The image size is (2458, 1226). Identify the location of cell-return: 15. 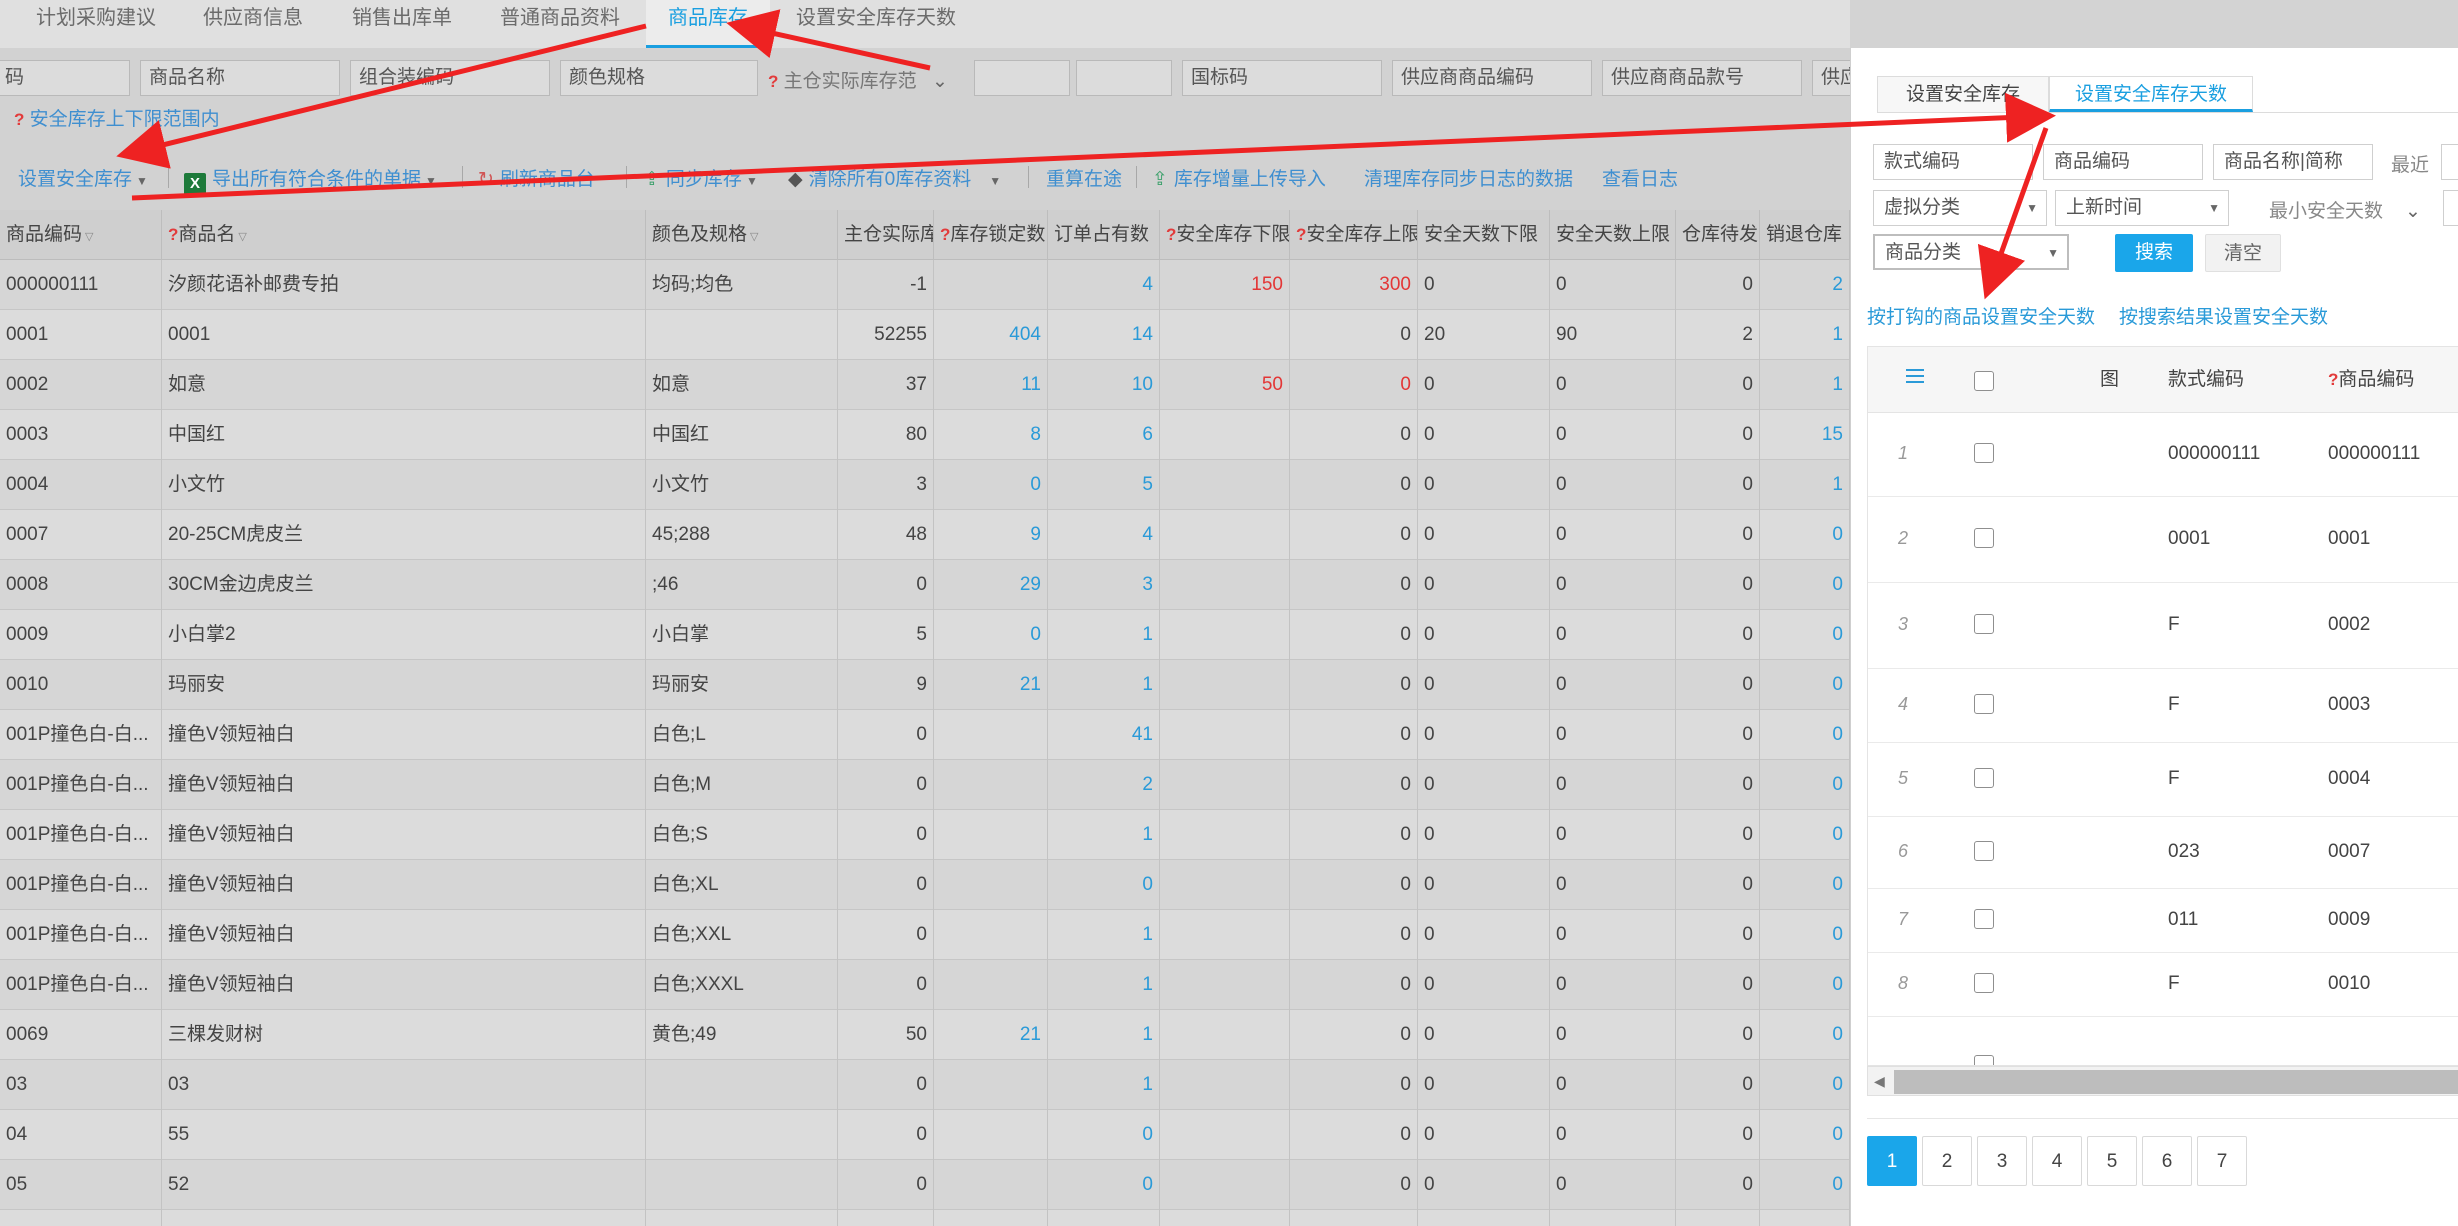
(1805, 435).